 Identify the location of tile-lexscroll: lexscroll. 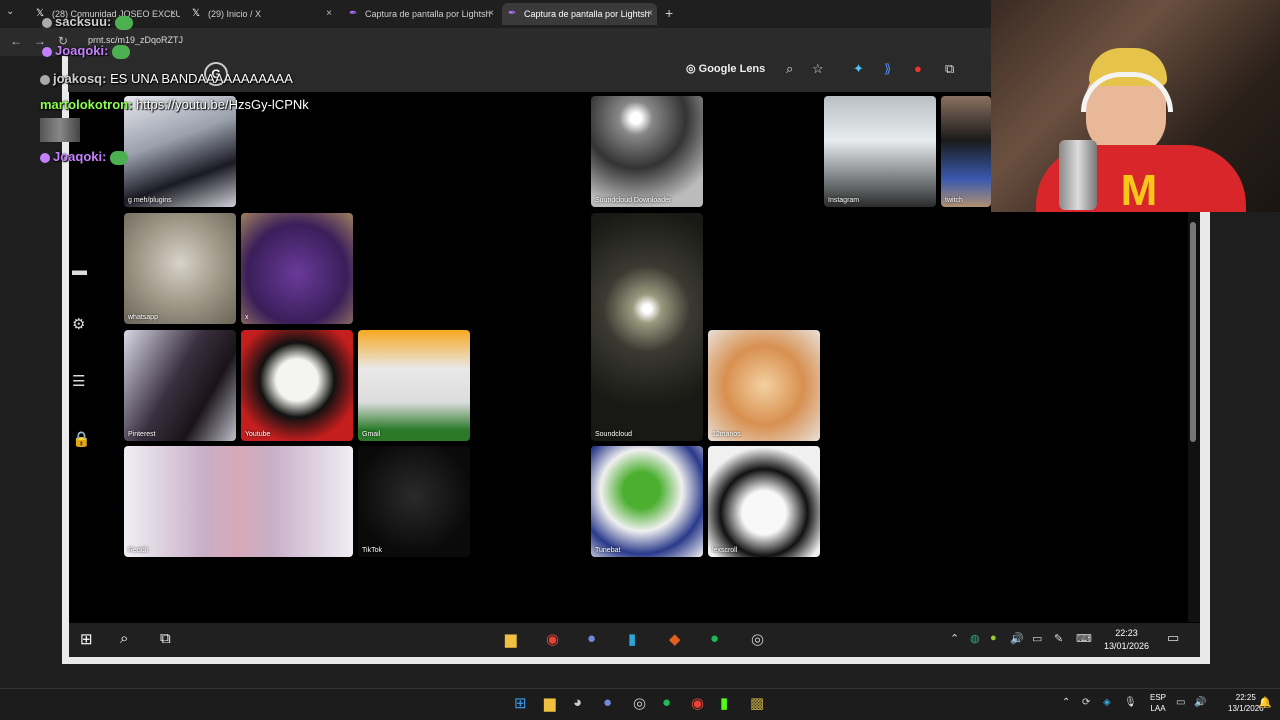
(764, 501).